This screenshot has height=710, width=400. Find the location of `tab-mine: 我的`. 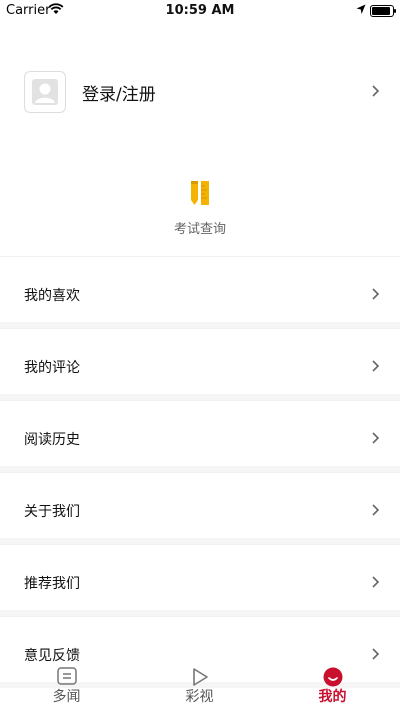

tab-mine: 我的 is located at coordinates (332, 687).